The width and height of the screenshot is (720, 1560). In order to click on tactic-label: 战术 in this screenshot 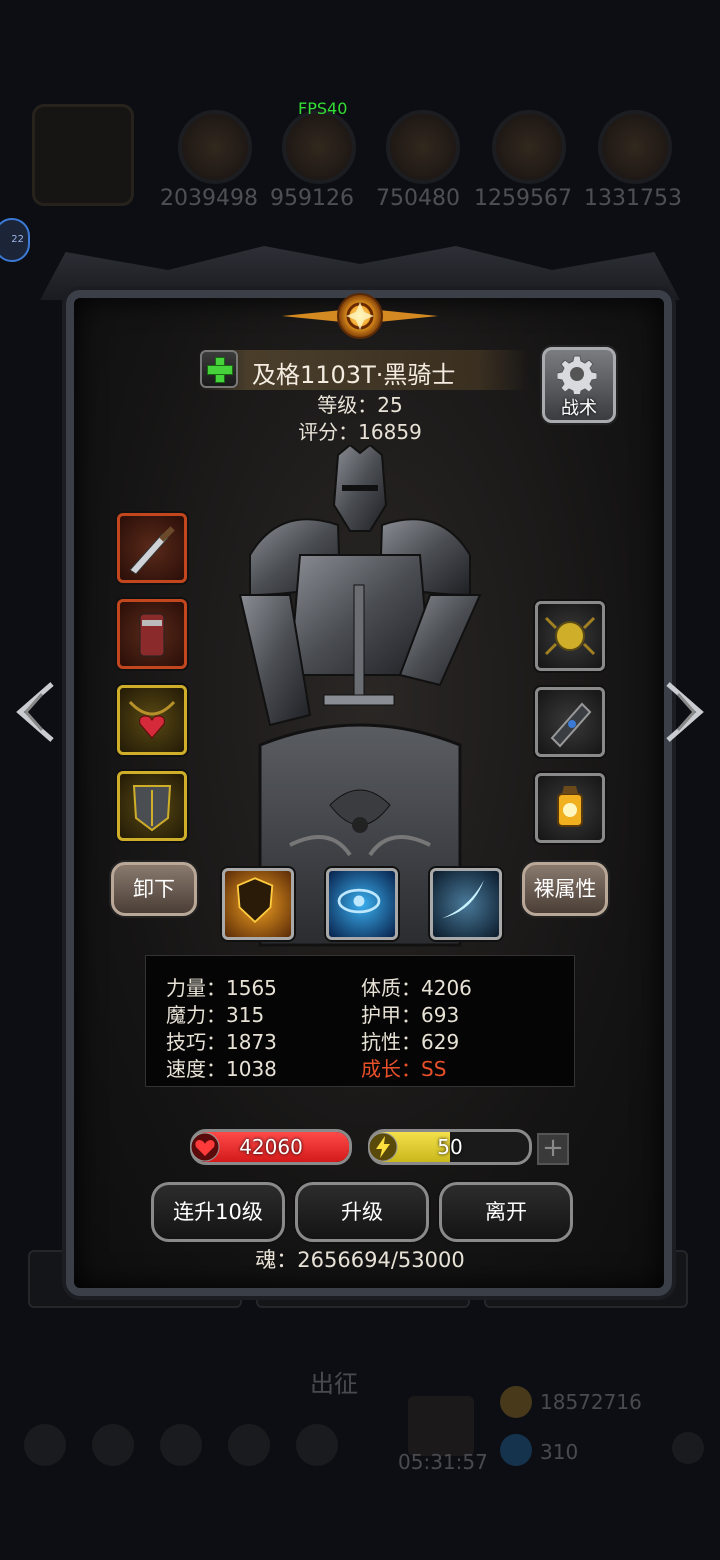, I will do `click(579, 408)`.